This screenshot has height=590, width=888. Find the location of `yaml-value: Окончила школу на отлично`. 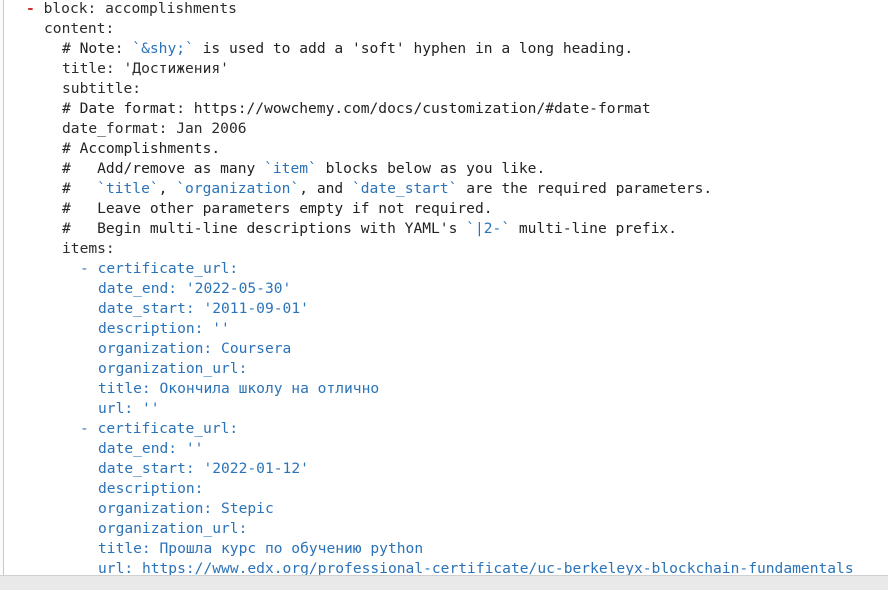

yaml-value: Окончила школу на отлично is located at coordinates (269, 388).